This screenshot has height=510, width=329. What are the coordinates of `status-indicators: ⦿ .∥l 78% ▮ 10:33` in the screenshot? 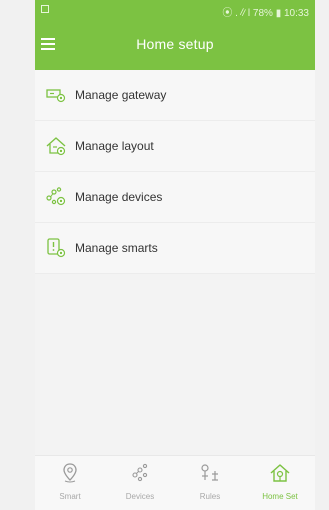 It's located at (265, 13).